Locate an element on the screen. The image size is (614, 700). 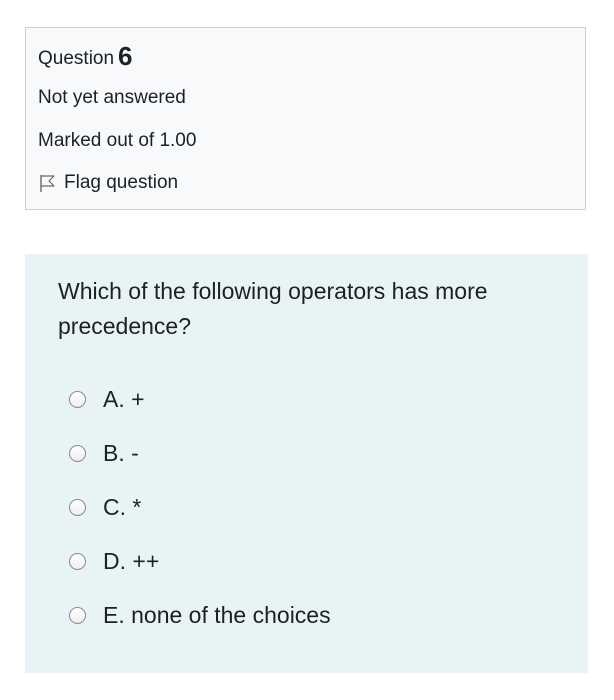
answer-option-e: E. none of the choices is located at coordinates (200, 615).